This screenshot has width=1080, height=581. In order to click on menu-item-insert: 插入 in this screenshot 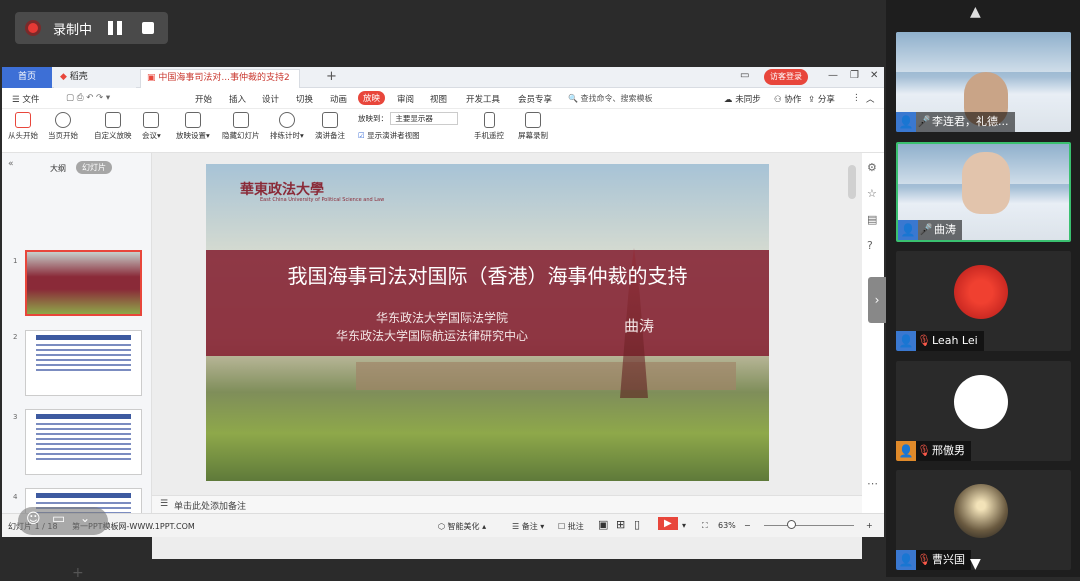, I will do `click(237, 99)`.